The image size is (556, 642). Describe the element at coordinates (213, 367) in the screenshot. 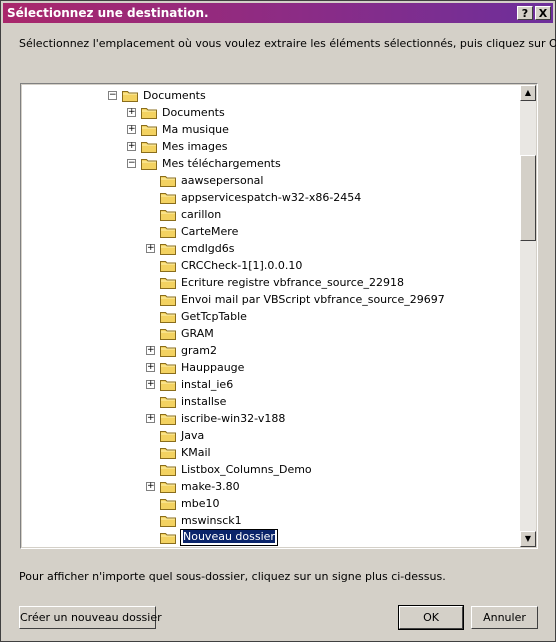

I see `tree-item-label: Hauppauge` at that location.